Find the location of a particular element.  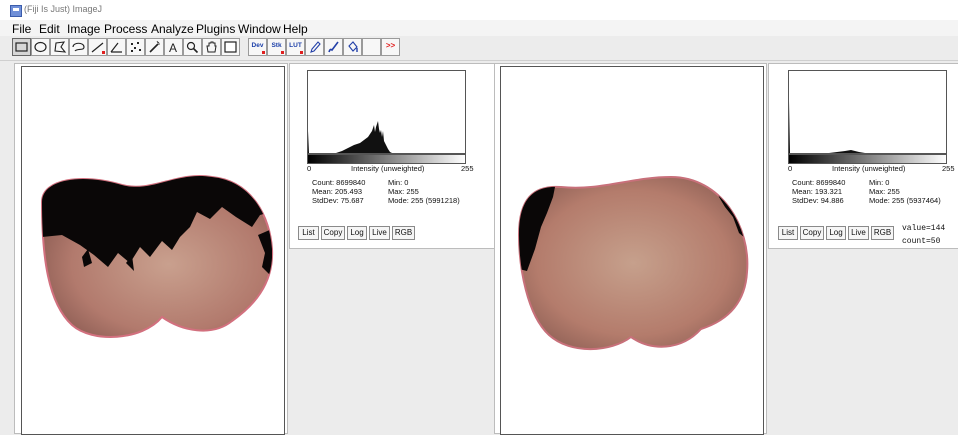

svg-text: A is located at coordinates (173, 47).